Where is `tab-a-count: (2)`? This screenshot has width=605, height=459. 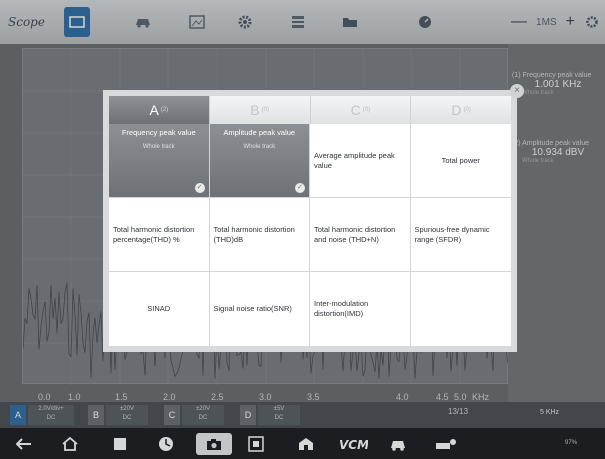
tab-a-count: (2) is located at coordinates (164, 110).